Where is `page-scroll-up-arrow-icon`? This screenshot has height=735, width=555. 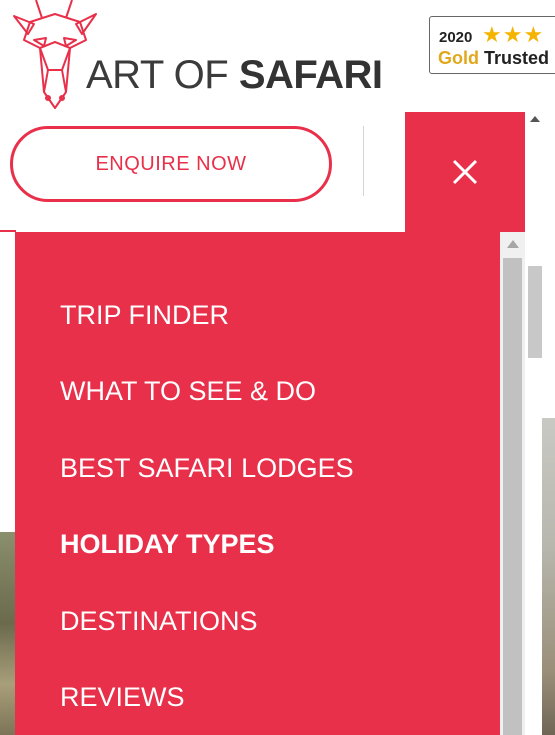 page-scroll-up-arrow-icon is located at coordinates (535, 119).